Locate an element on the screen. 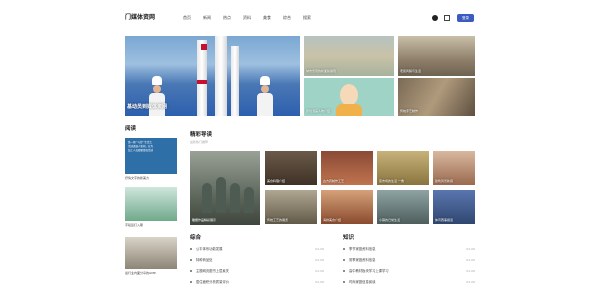  reading-card: 字段签打入骤 is located at coordinates (151, 207).